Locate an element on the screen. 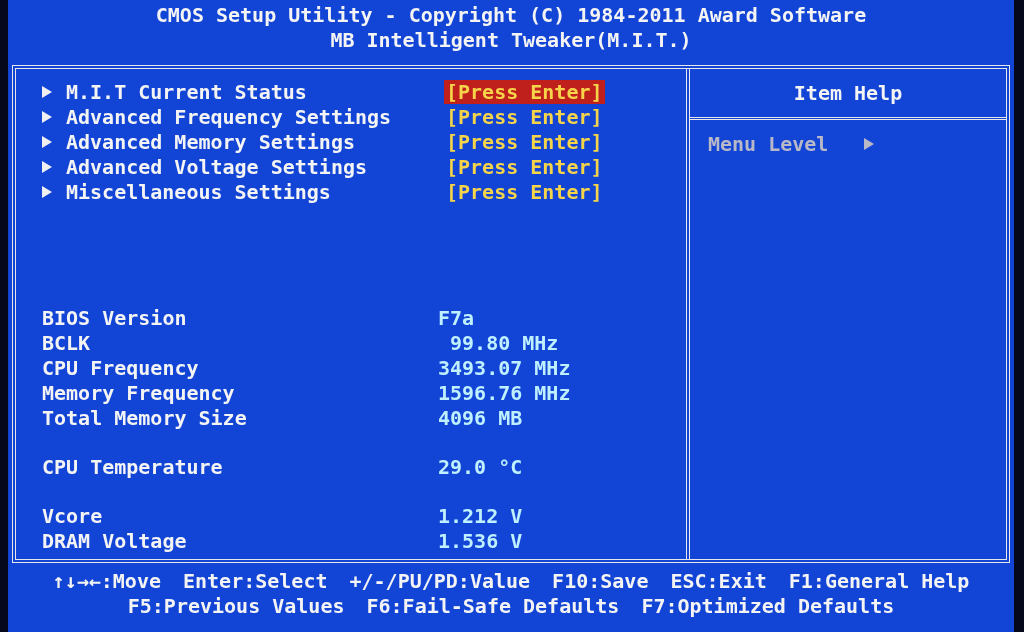 Image resolution: width=1024 pixels, height=632 pixels. info-label: BIOS Version is located at coordinates (115, 317).